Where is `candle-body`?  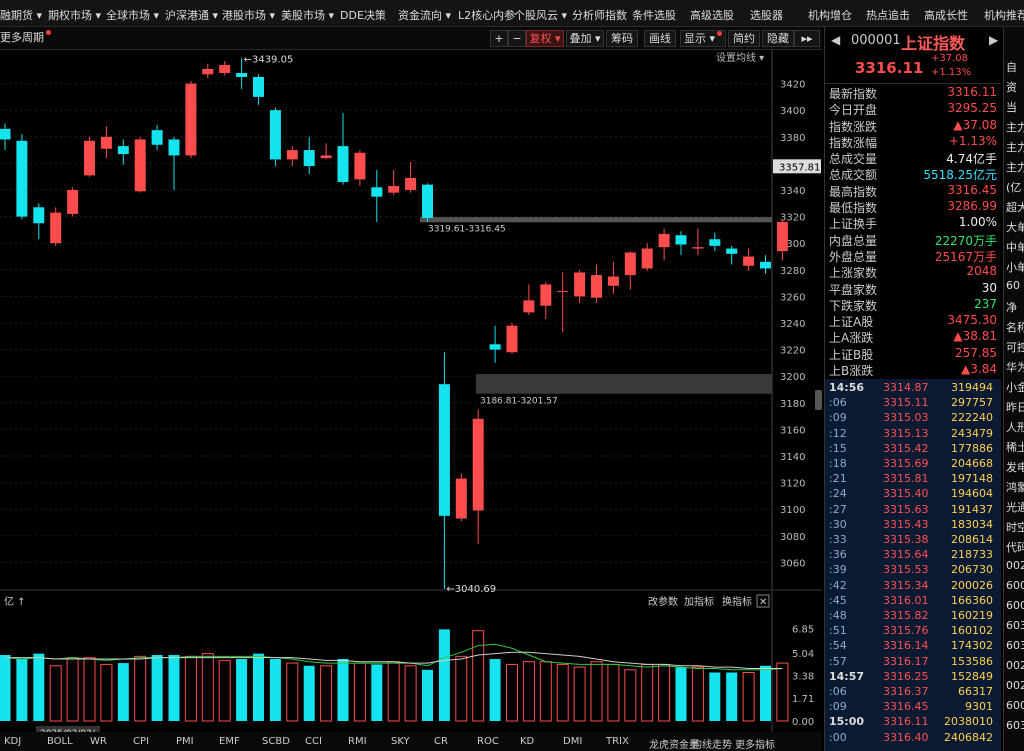
candle-body is located at coordinates (698, 248).